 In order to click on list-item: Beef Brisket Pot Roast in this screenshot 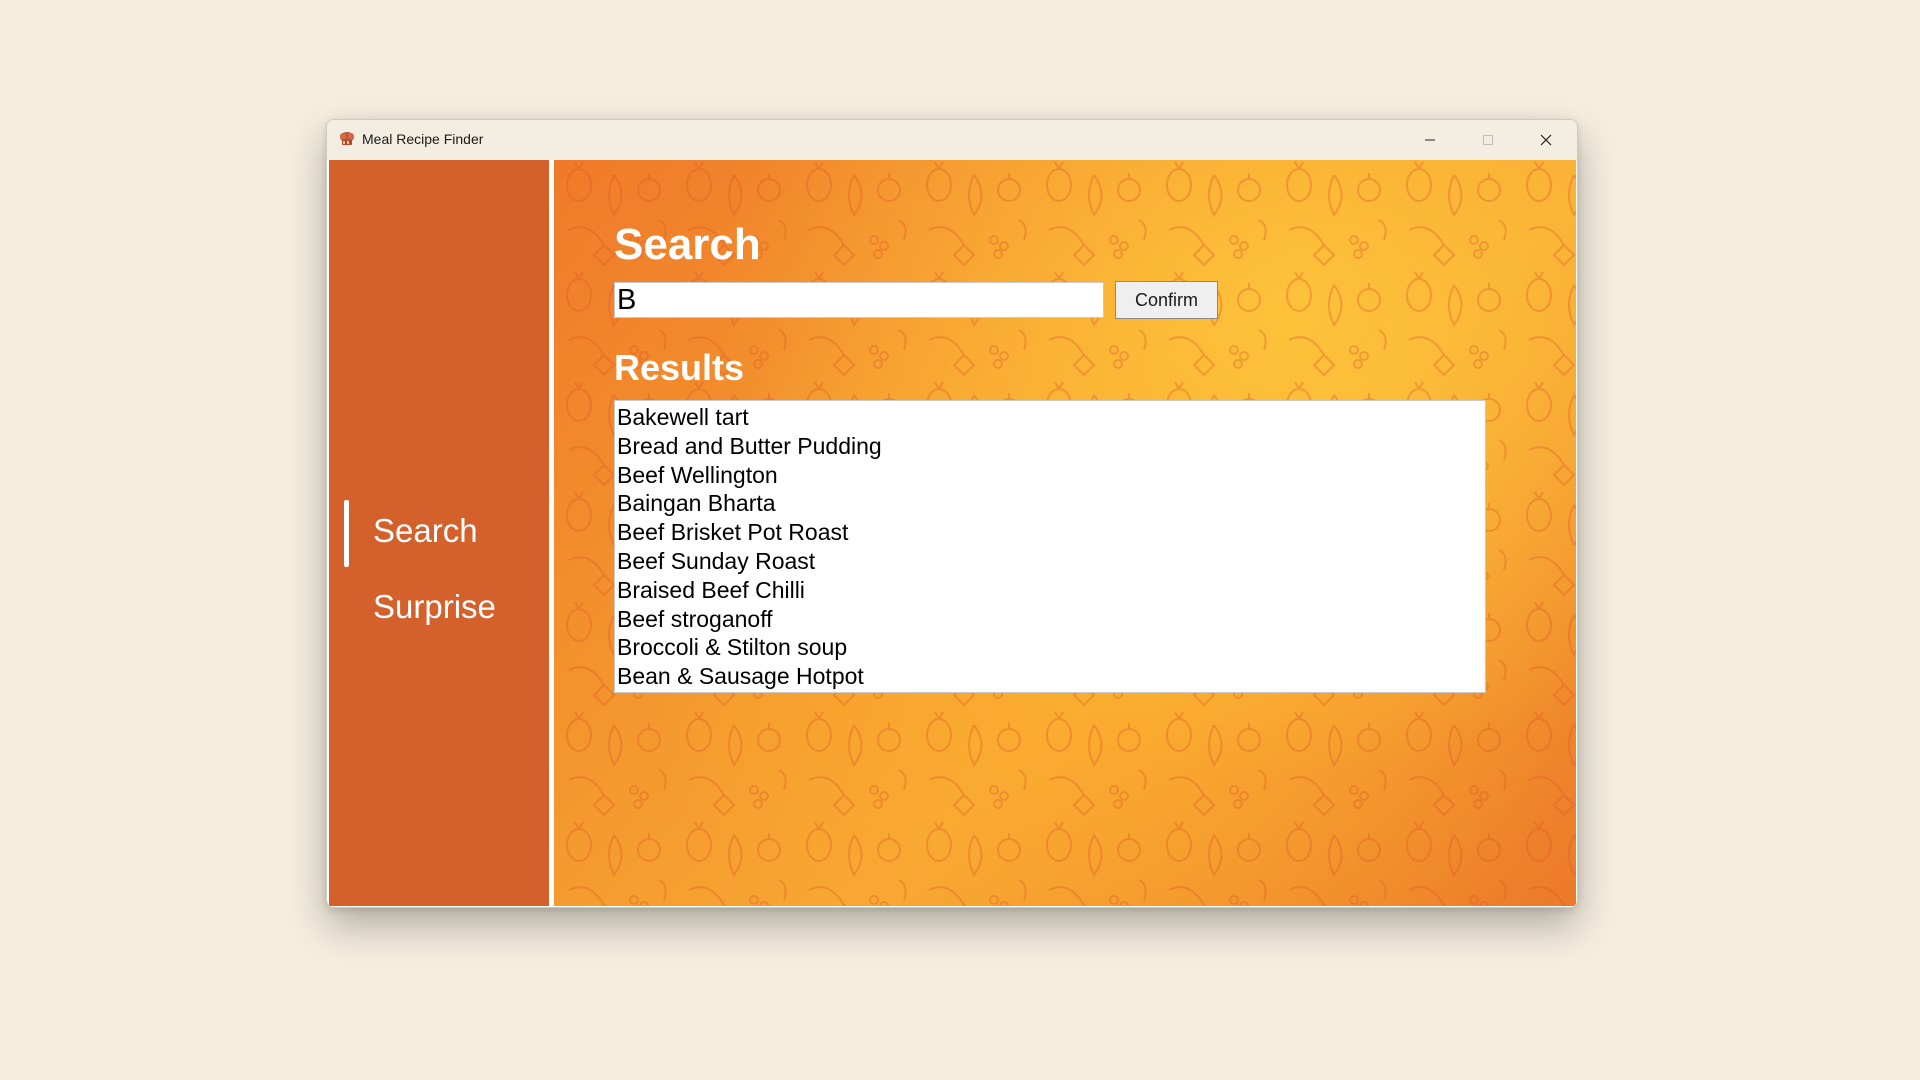, I will do `click(1050, 532)`.